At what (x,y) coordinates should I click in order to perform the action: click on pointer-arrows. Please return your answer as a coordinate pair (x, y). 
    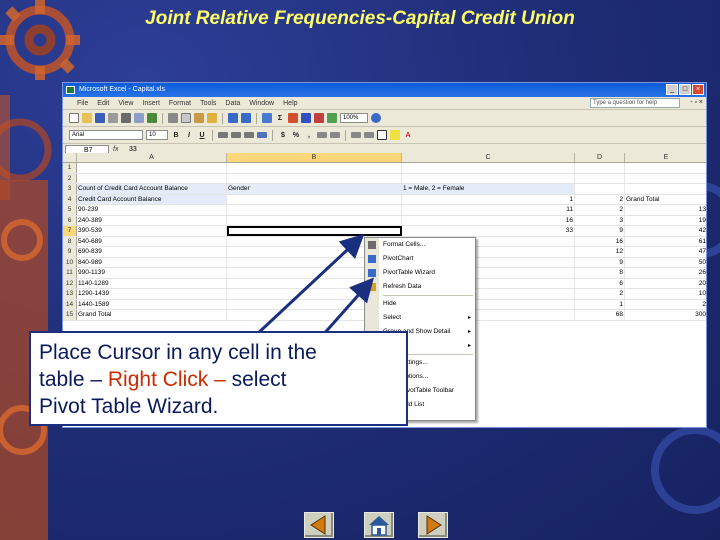
    Looking at the image, I should click on (313, 285).